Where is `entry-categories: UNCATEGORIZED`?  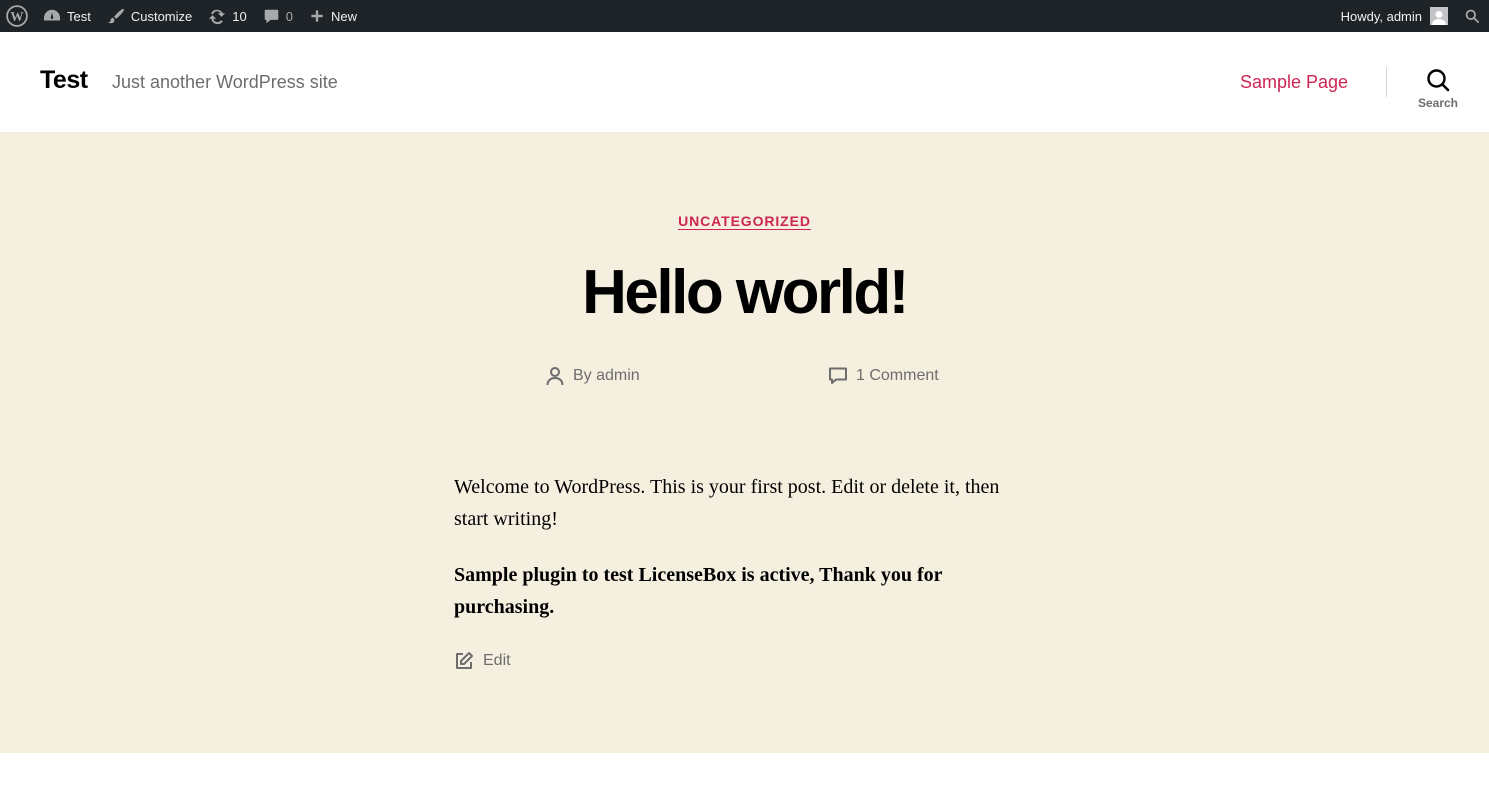 entry-categories: UNCATEGORIZED is located at coordinates (744, 222).